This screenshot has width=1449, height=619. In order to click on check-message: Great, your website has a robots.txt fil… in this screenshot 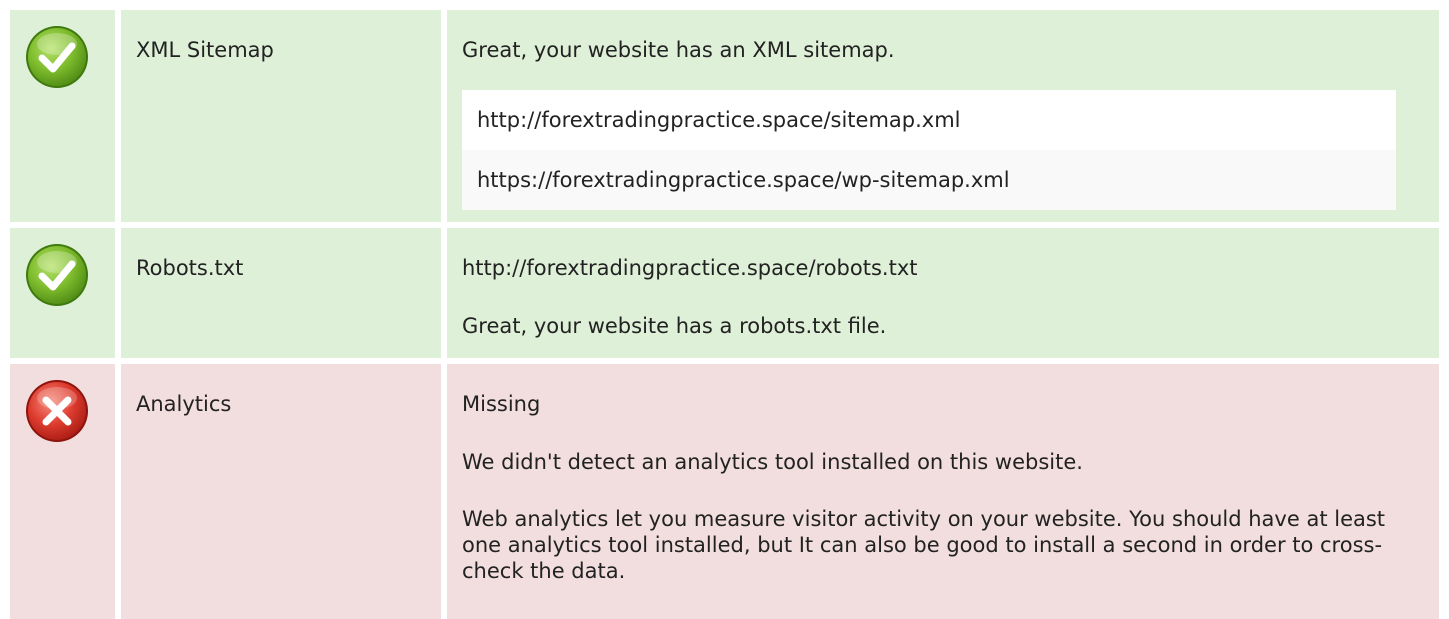, I will do `click(674, 326)`.